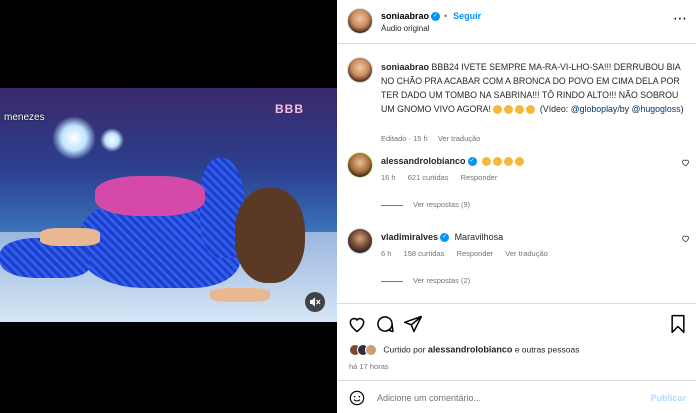 This screenshot has width=696, height=413. What do you see at coordinates (547, 349) in the screenshot?
I see `liked-by-suffix: e outras pessoas` at bounding box center [547, 349].